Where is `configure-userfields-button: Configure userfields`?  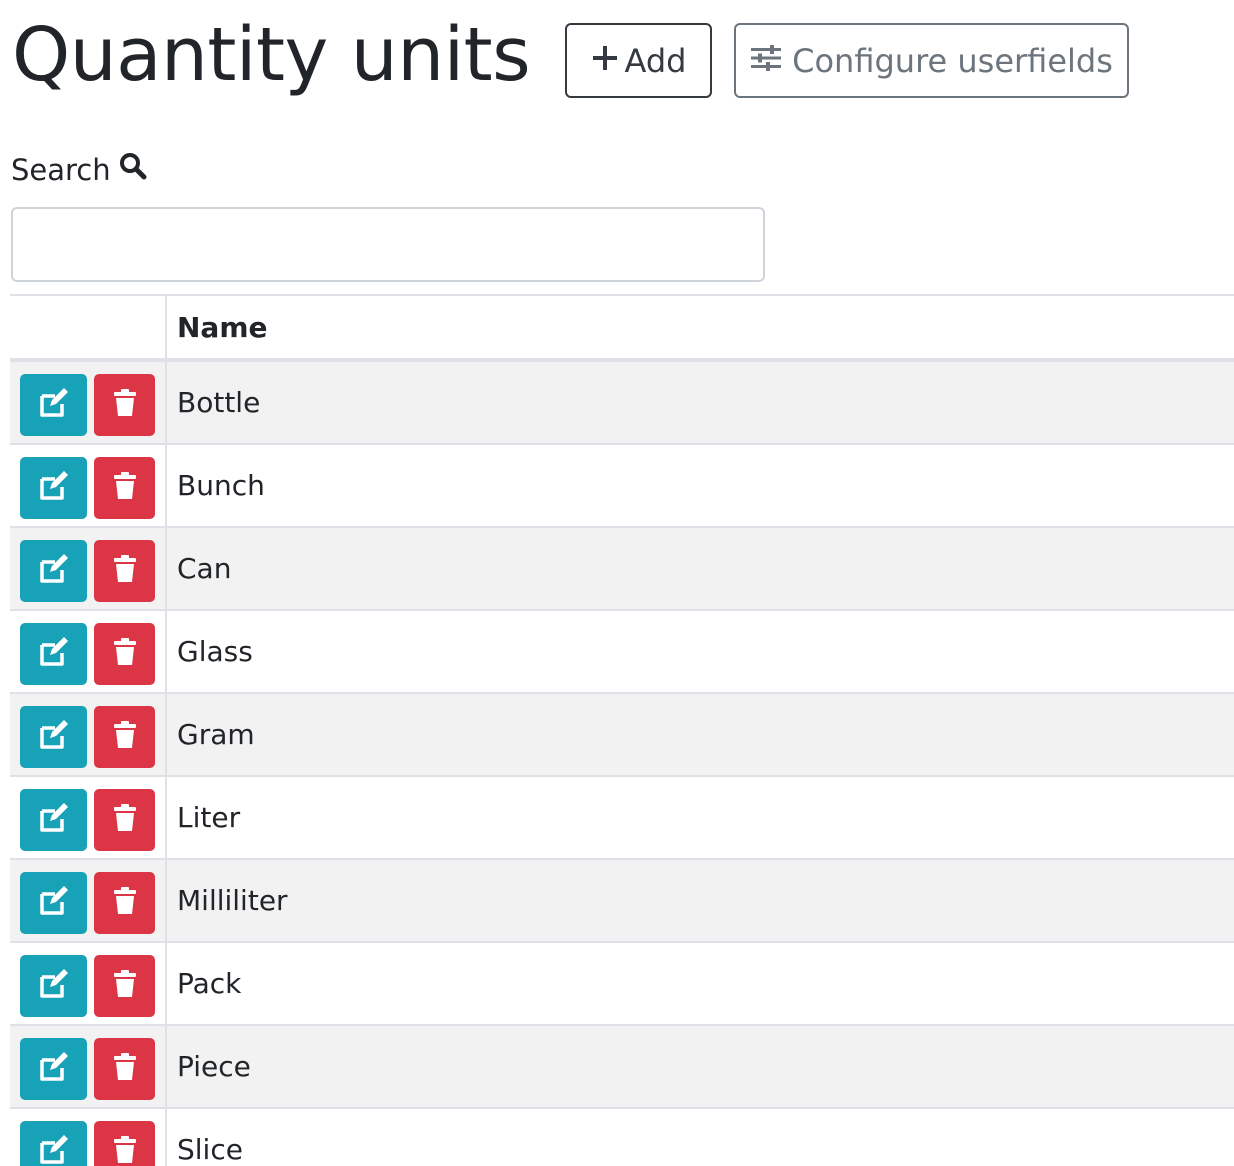 configure-userfields-button: Configure userfields is located at coordinates (931, 60).